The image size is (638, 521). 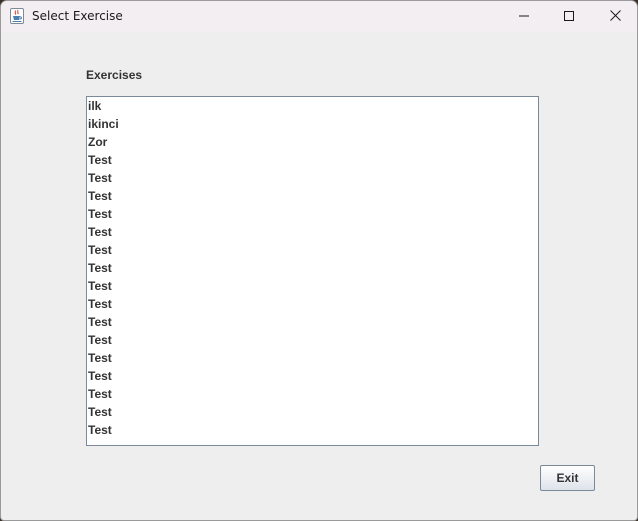 What do you see at coordinates (17, 16) in the screenshot?
I see `java-cup-icon` at bounding box center [17, 16].